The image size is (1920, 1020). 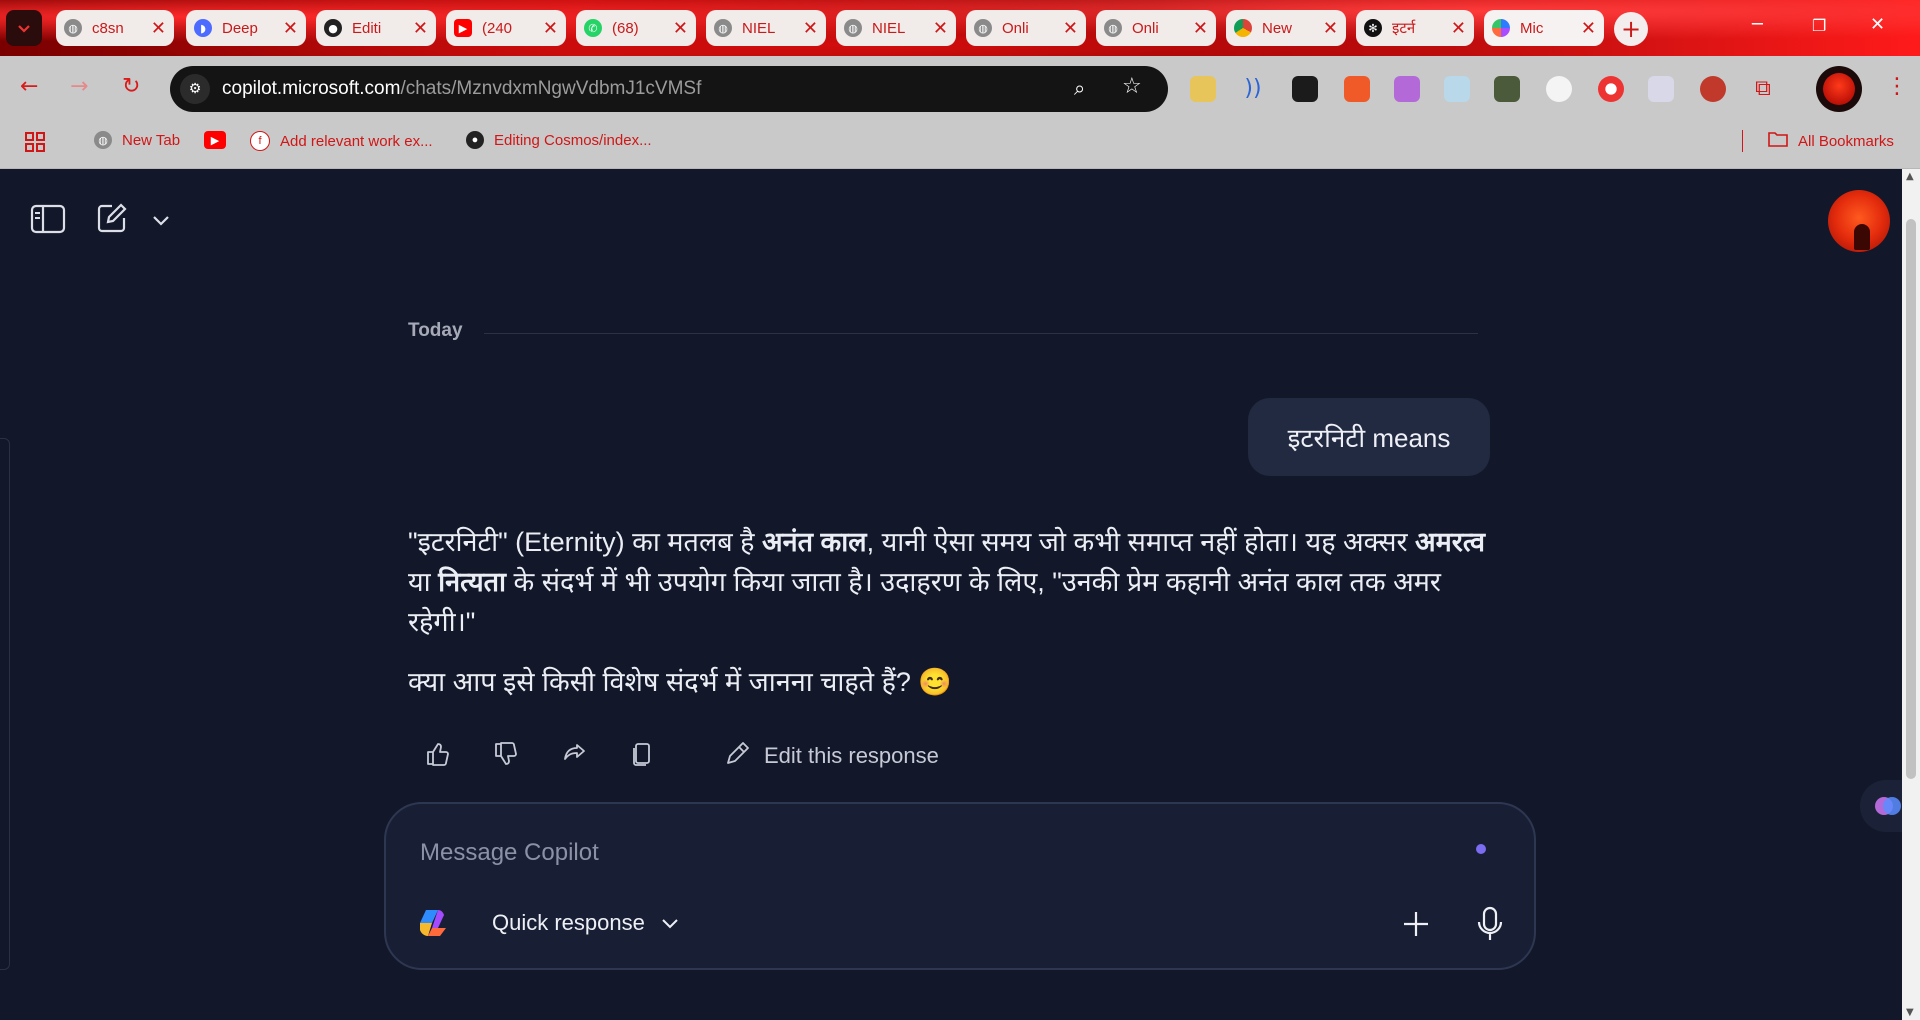 I want to click on message-input, so click(x=940, y=853).